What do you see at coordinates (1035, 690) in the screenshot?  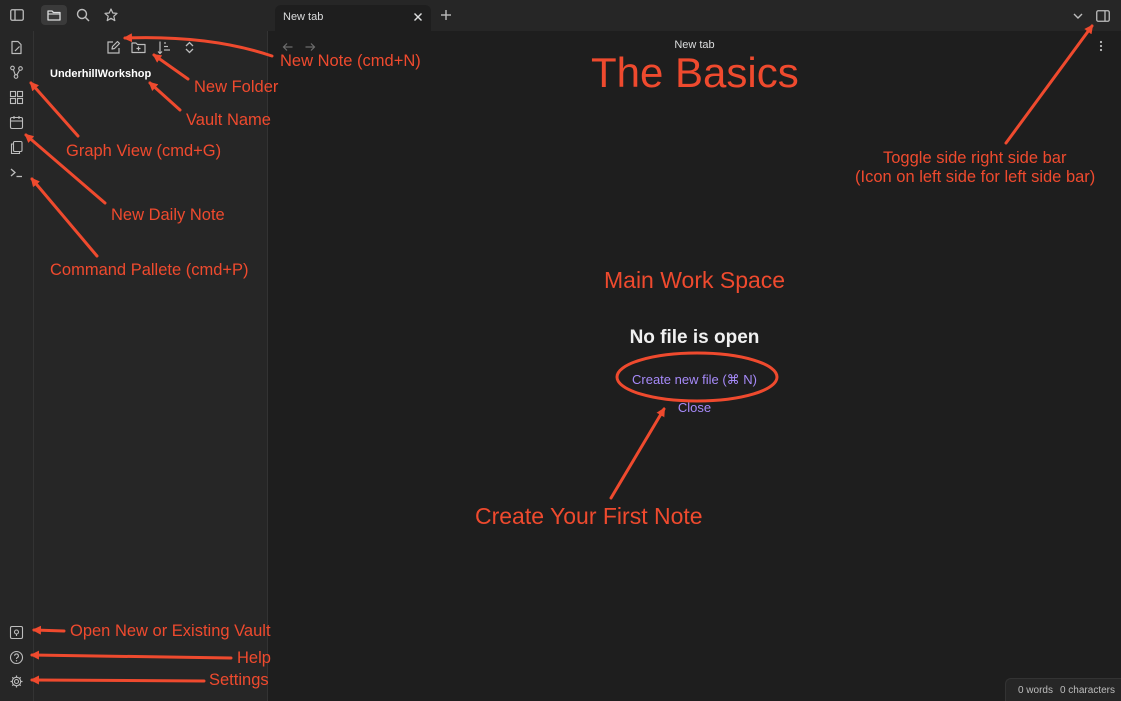 I see `word-count: 0 words` at bounding box center [1035, 690].